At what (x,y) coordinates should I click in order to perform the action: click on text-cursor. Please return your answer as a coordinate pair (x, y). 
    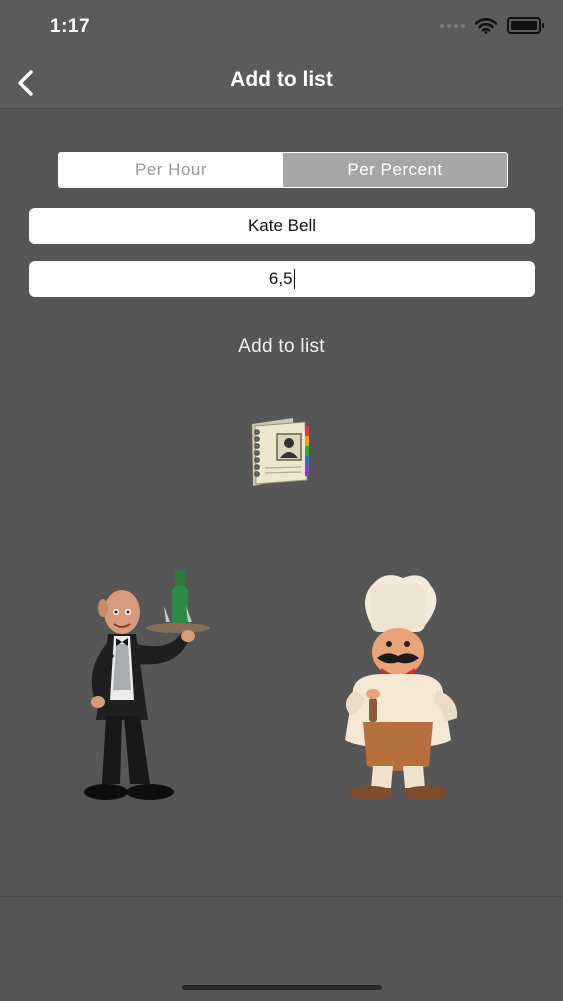
    Looking at the image, I should click on (294, 279).